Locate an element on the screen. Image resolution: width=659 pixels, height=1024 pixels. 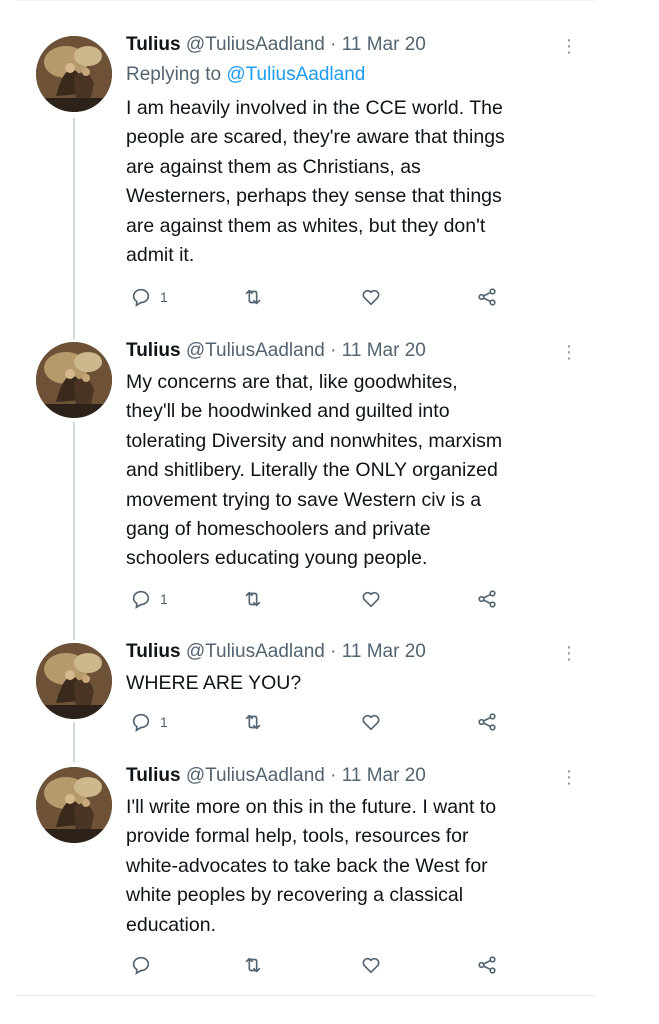
tweet-actions is located at coordinates (320, 965).